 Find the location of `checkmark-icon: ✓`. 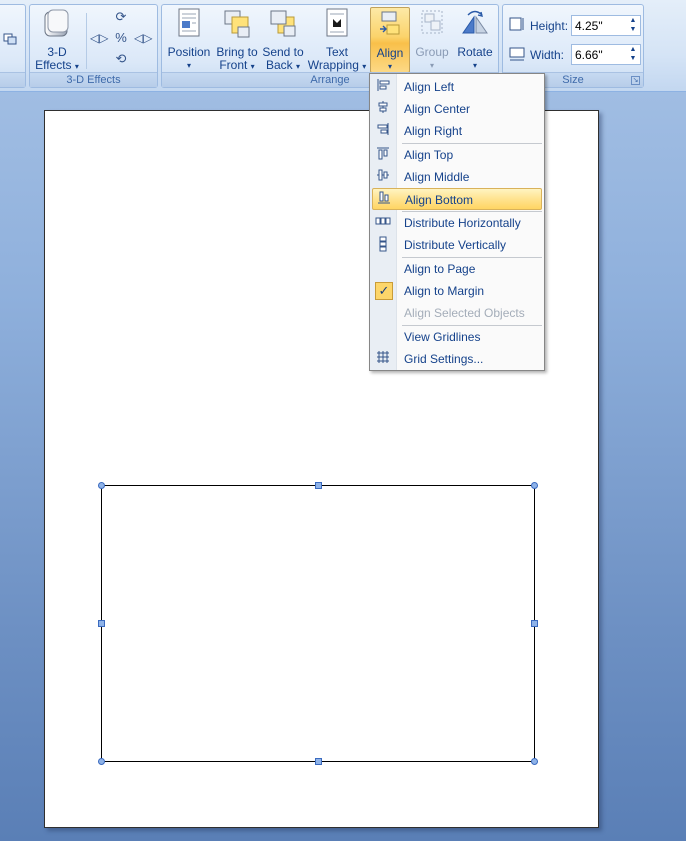

checkmark-icon: ✓ is located at coordinates (384, 291).